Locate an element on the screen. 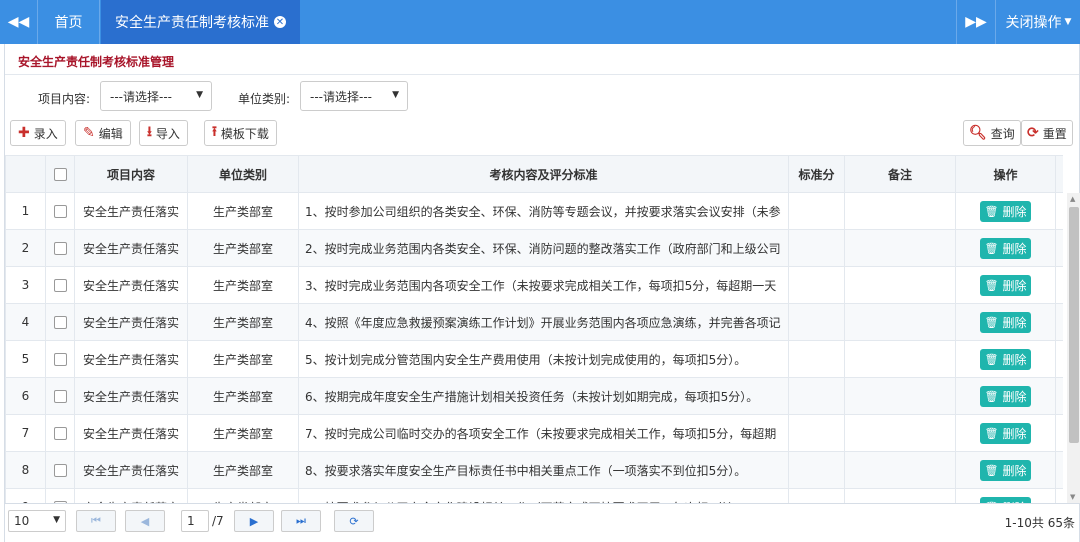  edit-button: ✎ 编辑 is located at coordinates (103, 133).